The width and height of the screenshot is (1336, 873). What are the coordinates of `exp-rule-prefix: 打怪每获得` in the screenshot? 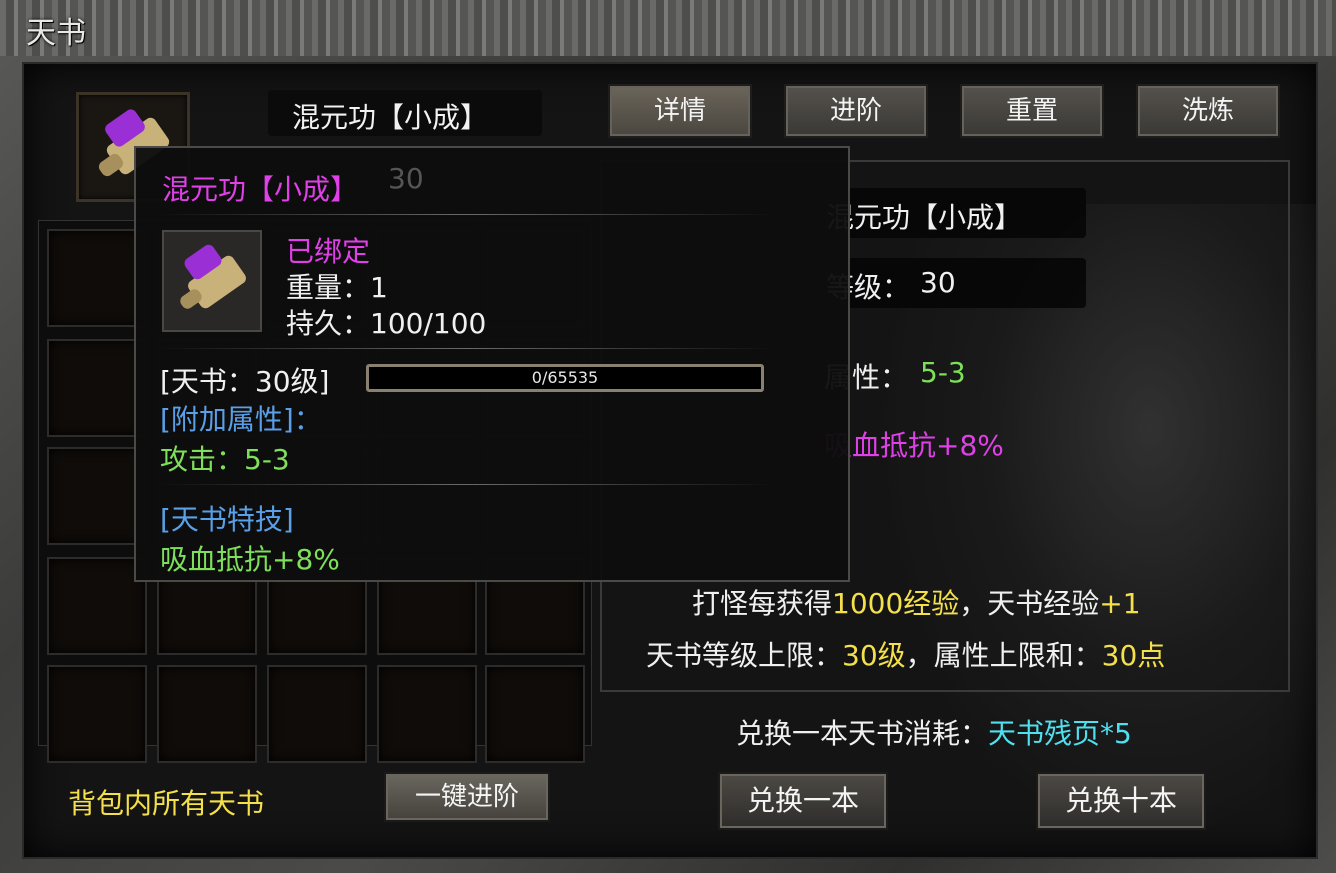 It's located at (762, 603).